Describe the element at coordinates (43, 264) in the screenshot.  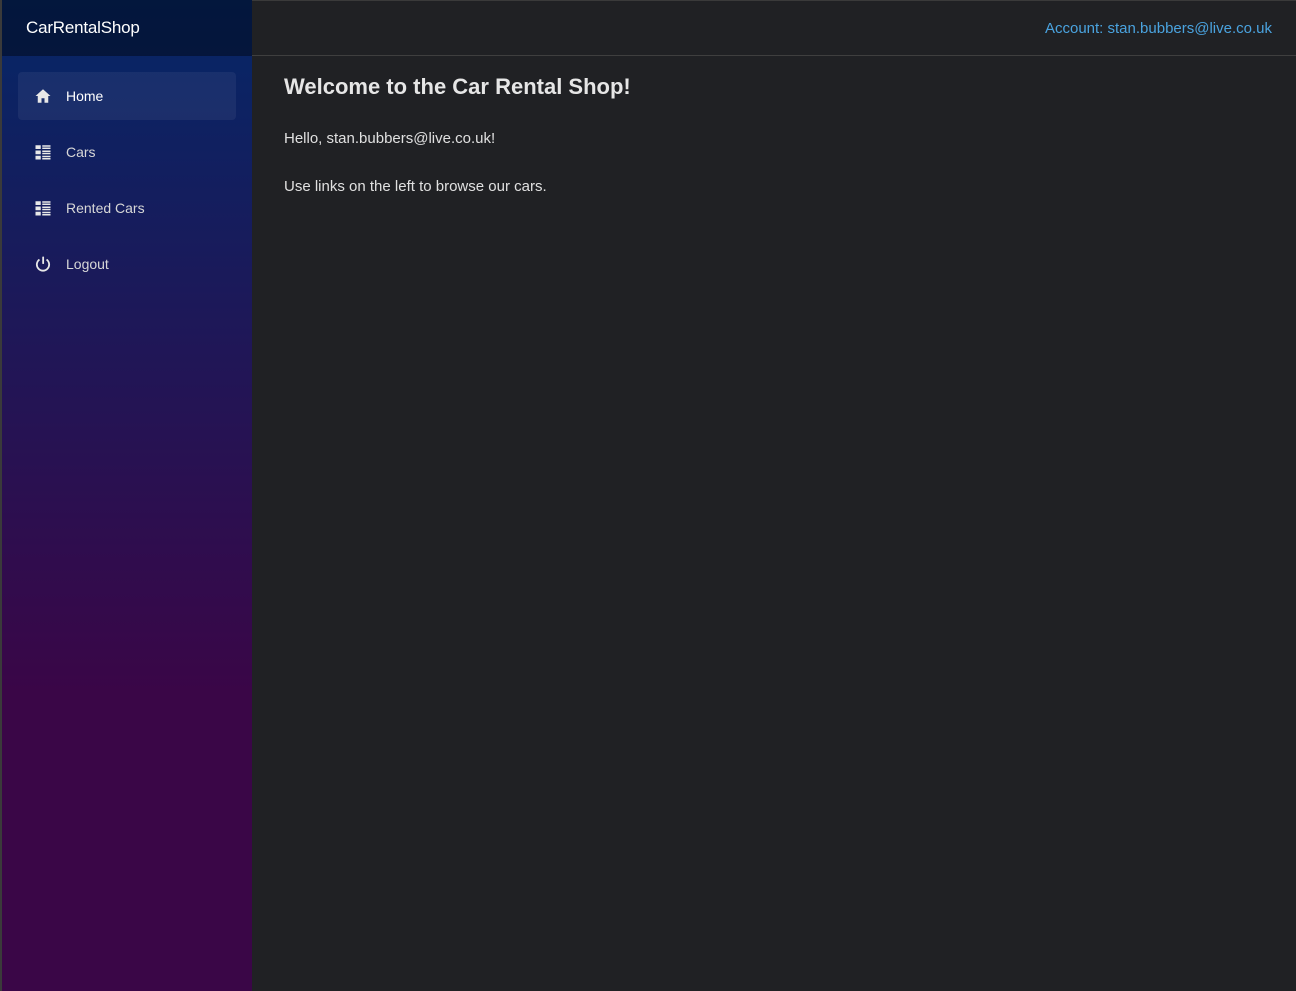
I see `power-icon` at that location.